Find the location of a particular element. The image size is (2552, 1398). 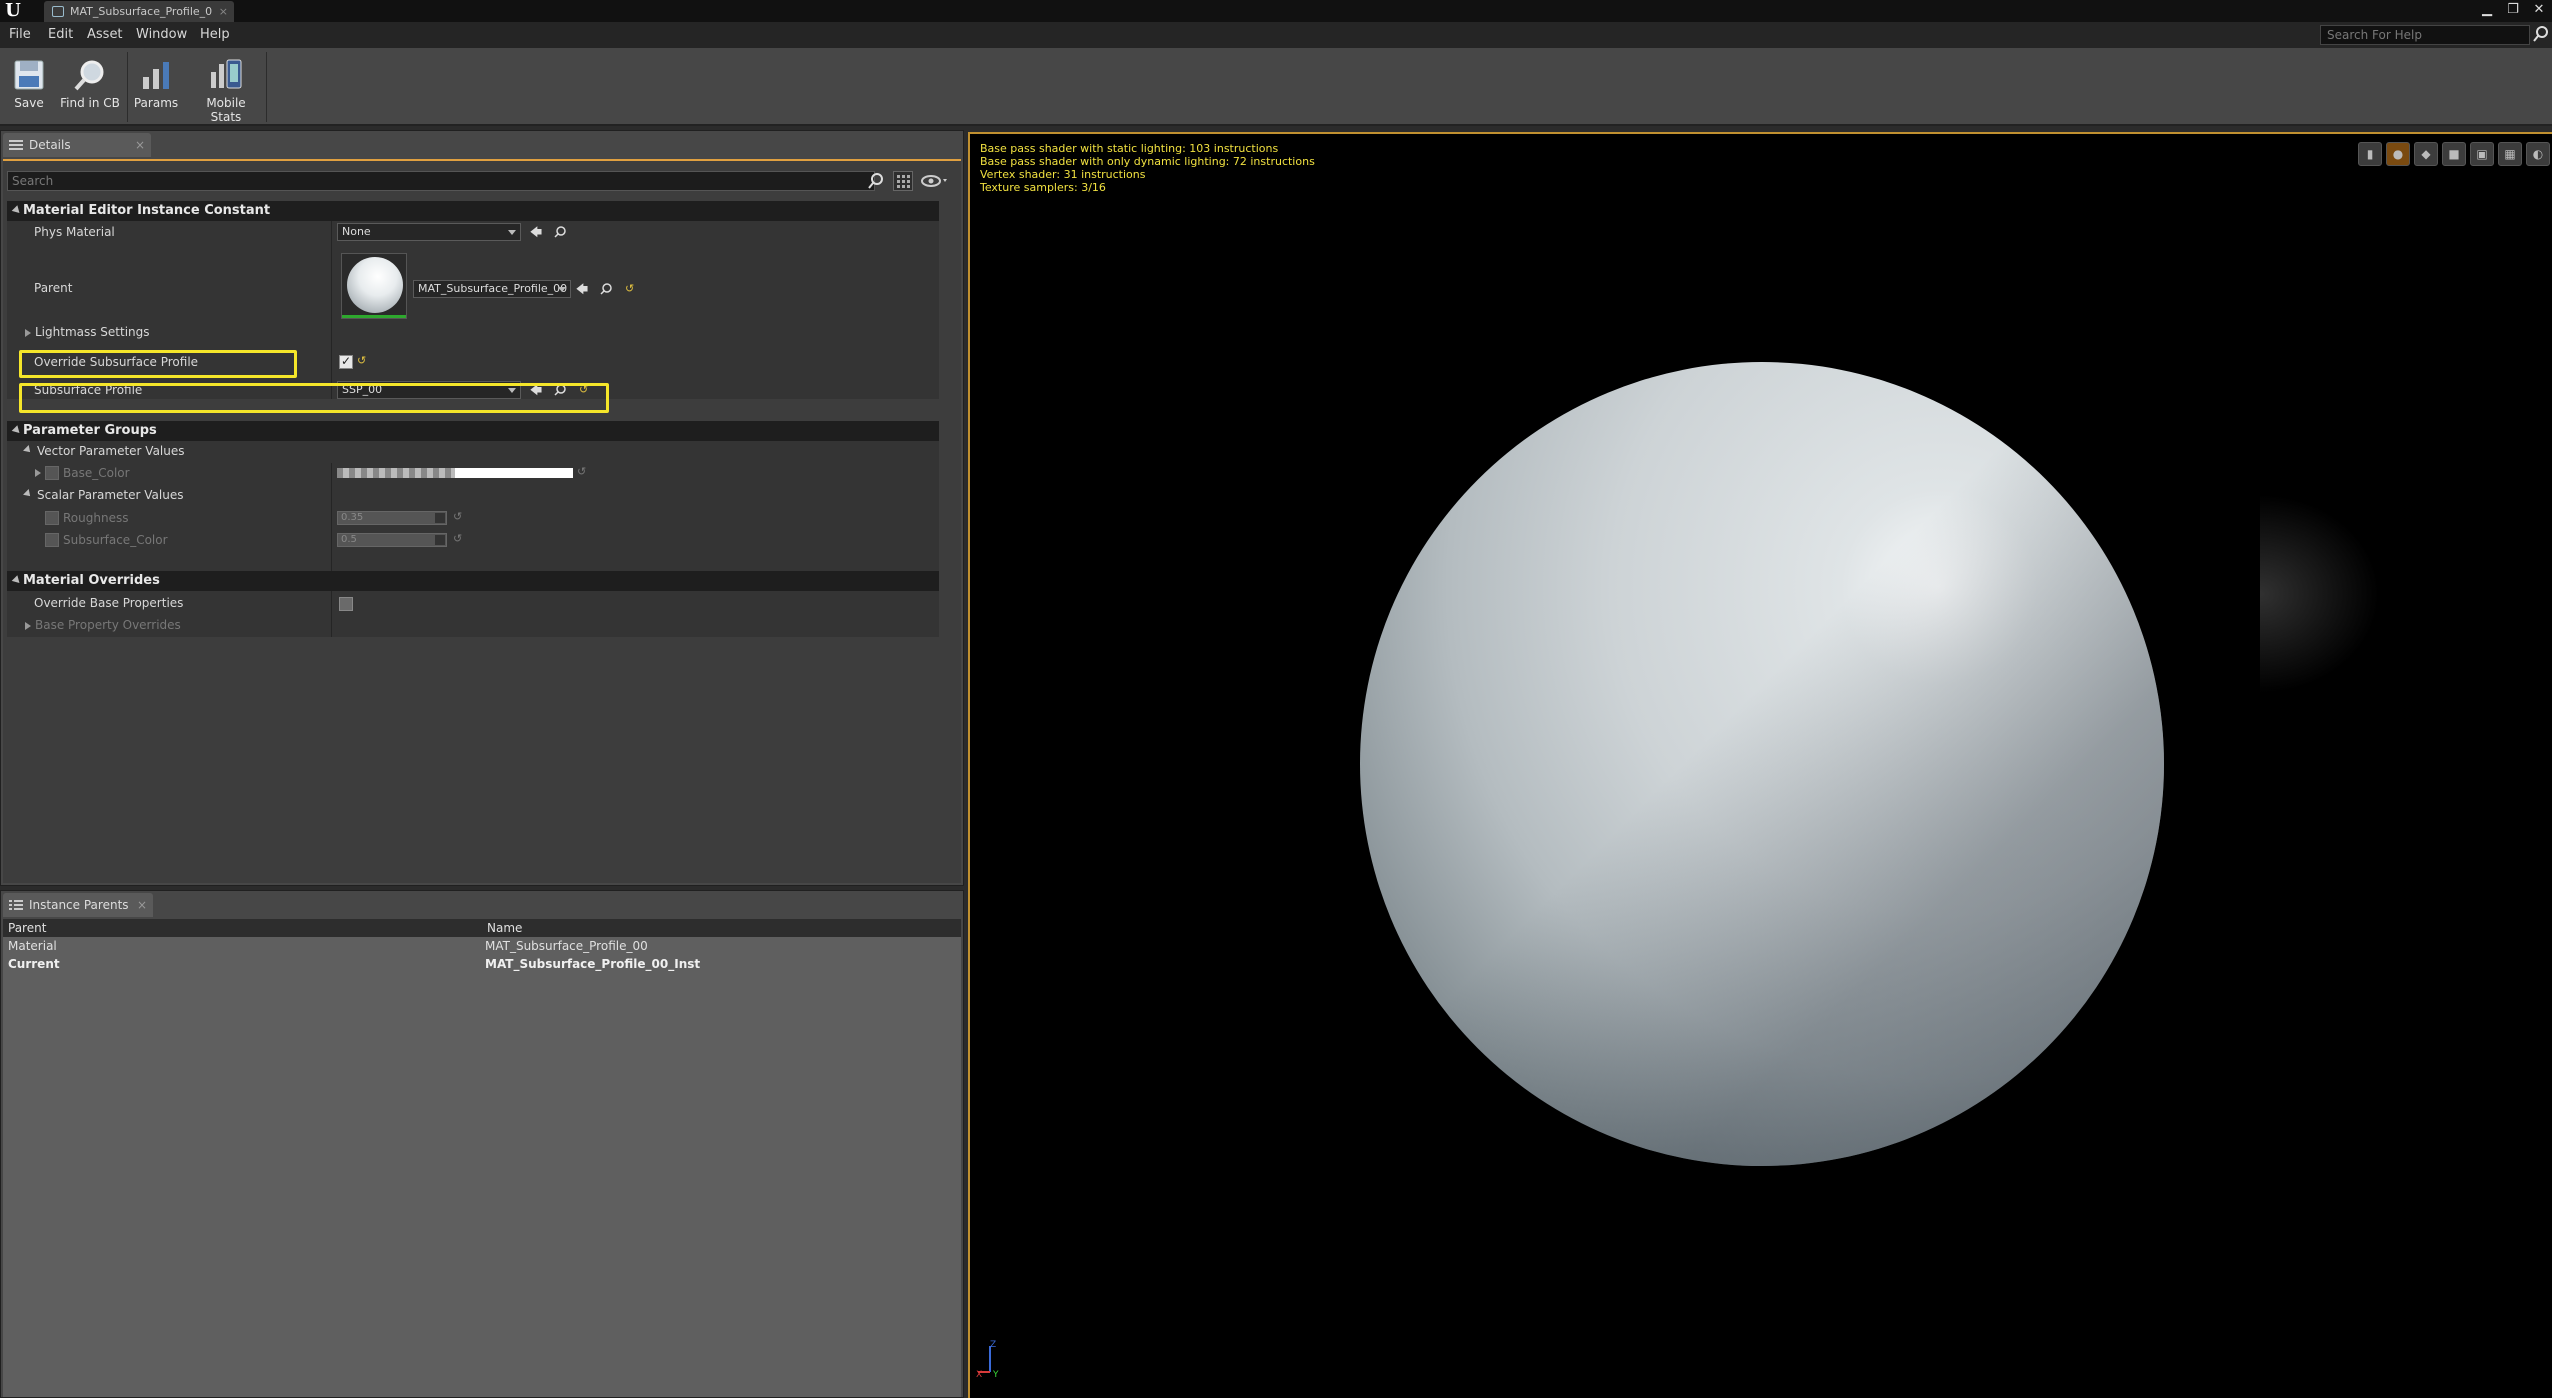

toolbar: Save Find in CB Params Mobile Stats is located at coordinates (1276, 87).